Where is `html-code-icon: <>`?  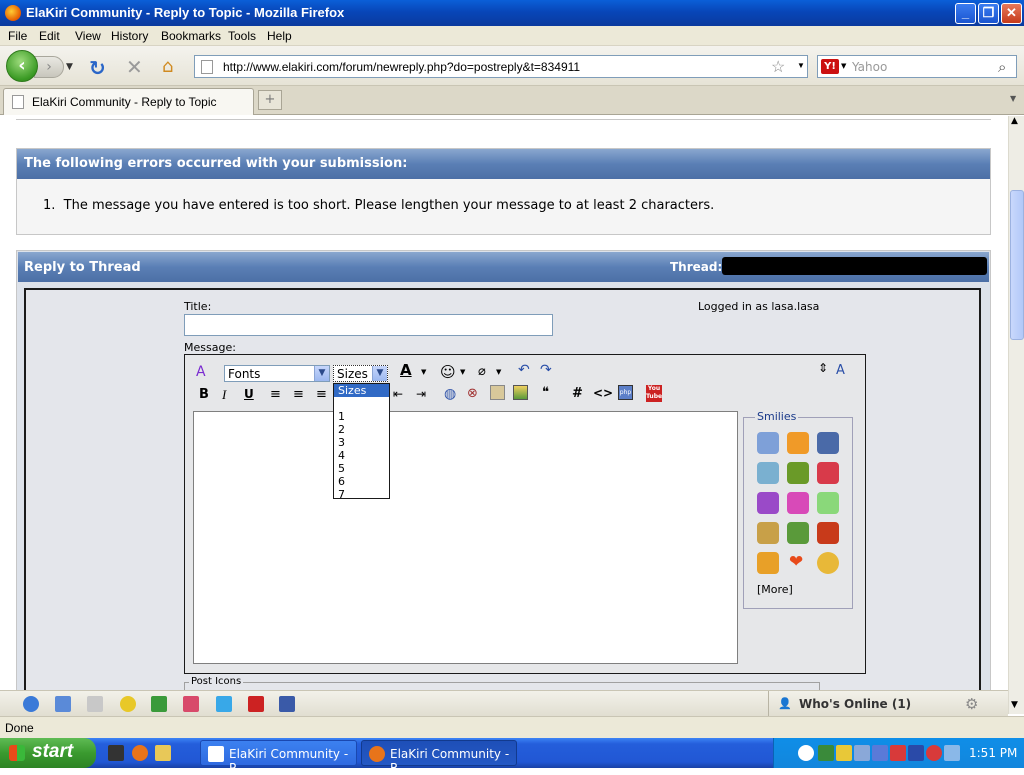 html-code-icon: <> is located at coordinates (603, 393).